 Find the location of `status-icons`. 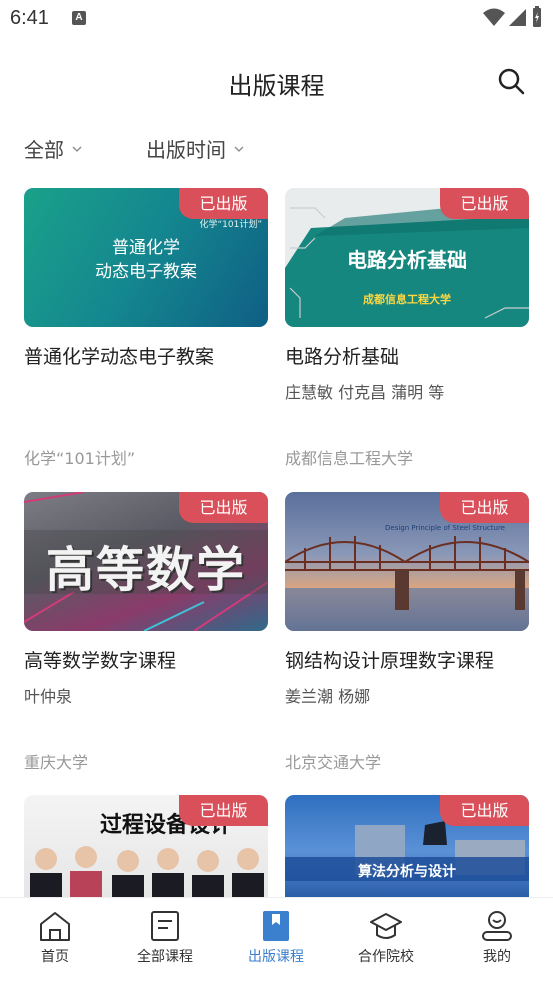

status-icons is located at coordinates (513, 17).